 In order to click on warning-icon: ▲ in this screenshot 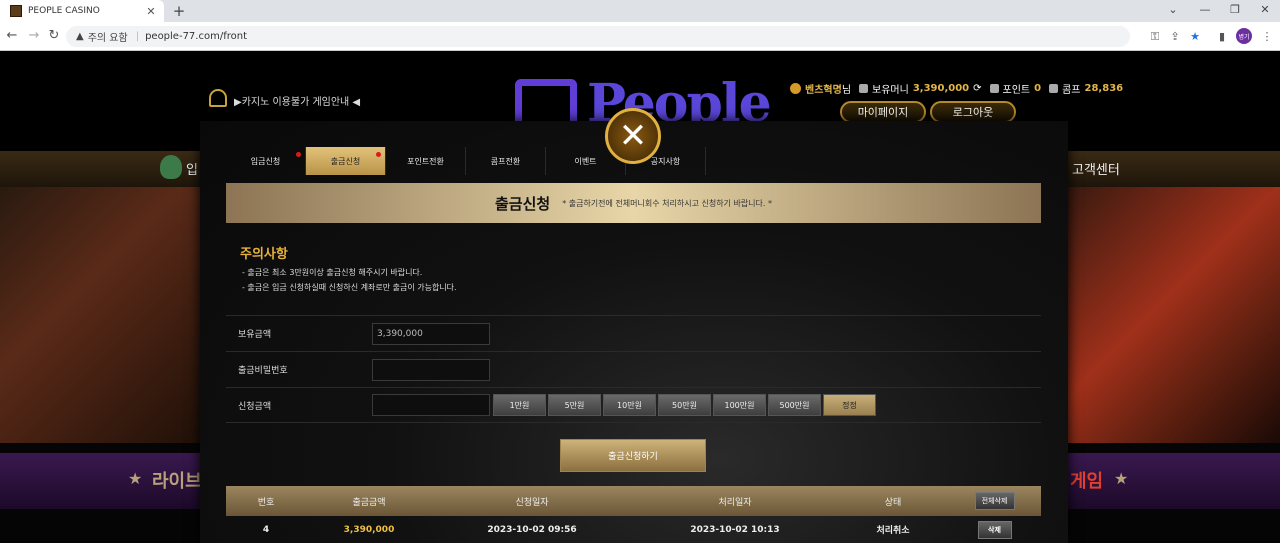, I will do `click(80, 36)`.